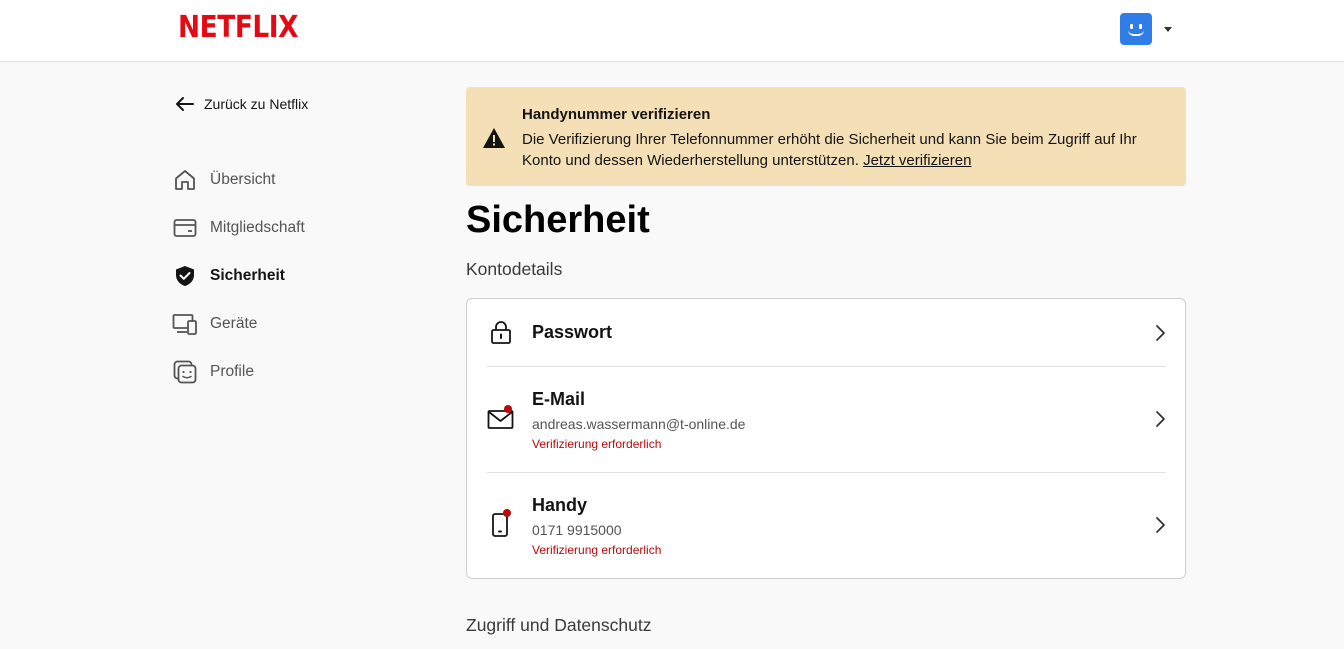 The image size is (1344, 649). What do you see at coordinates (639, 424) in the screenshot?
I see `email-value: andreas.wassermann@t-online.de` at bounding box center [639, 424].